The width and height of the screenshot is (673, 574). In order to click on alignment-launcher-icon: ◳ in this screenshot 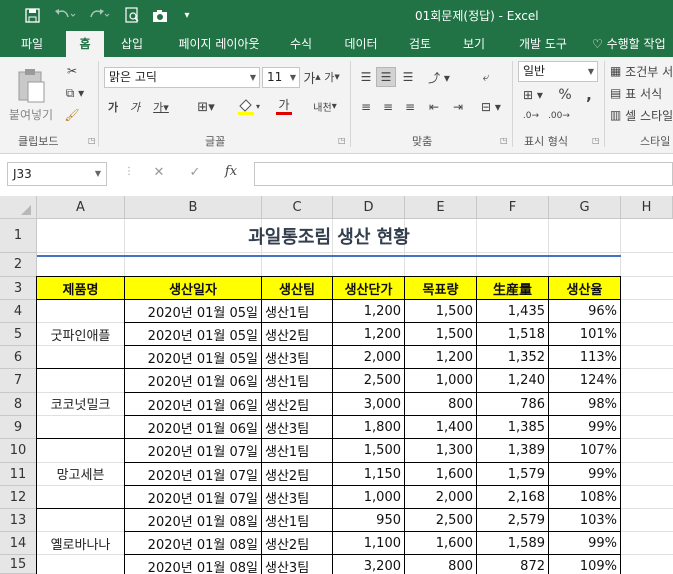, I will do `click(504, 140)`.